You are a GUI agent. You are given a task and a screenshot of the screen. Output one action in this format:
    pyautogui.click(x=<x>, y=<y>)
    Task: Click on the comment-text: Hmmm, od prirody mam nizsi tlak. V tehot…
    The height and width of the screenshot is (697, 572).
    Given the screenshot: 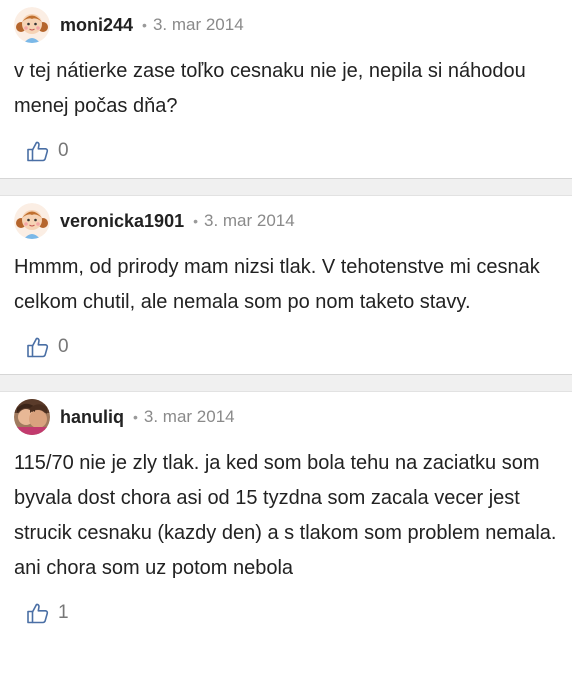 What is the action you would take?
    pyautogui.click(x=277, y=284)
    